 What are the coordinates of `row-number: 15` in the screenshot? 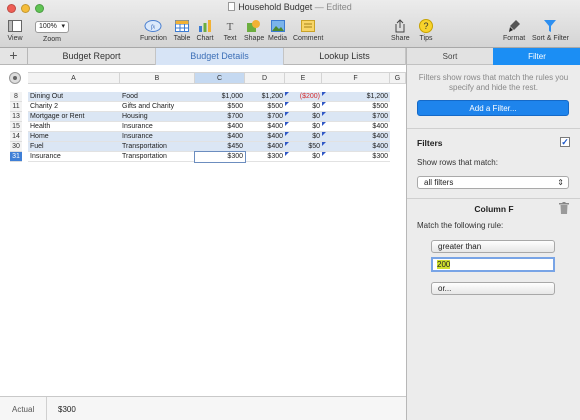 It's located at (16, 127).